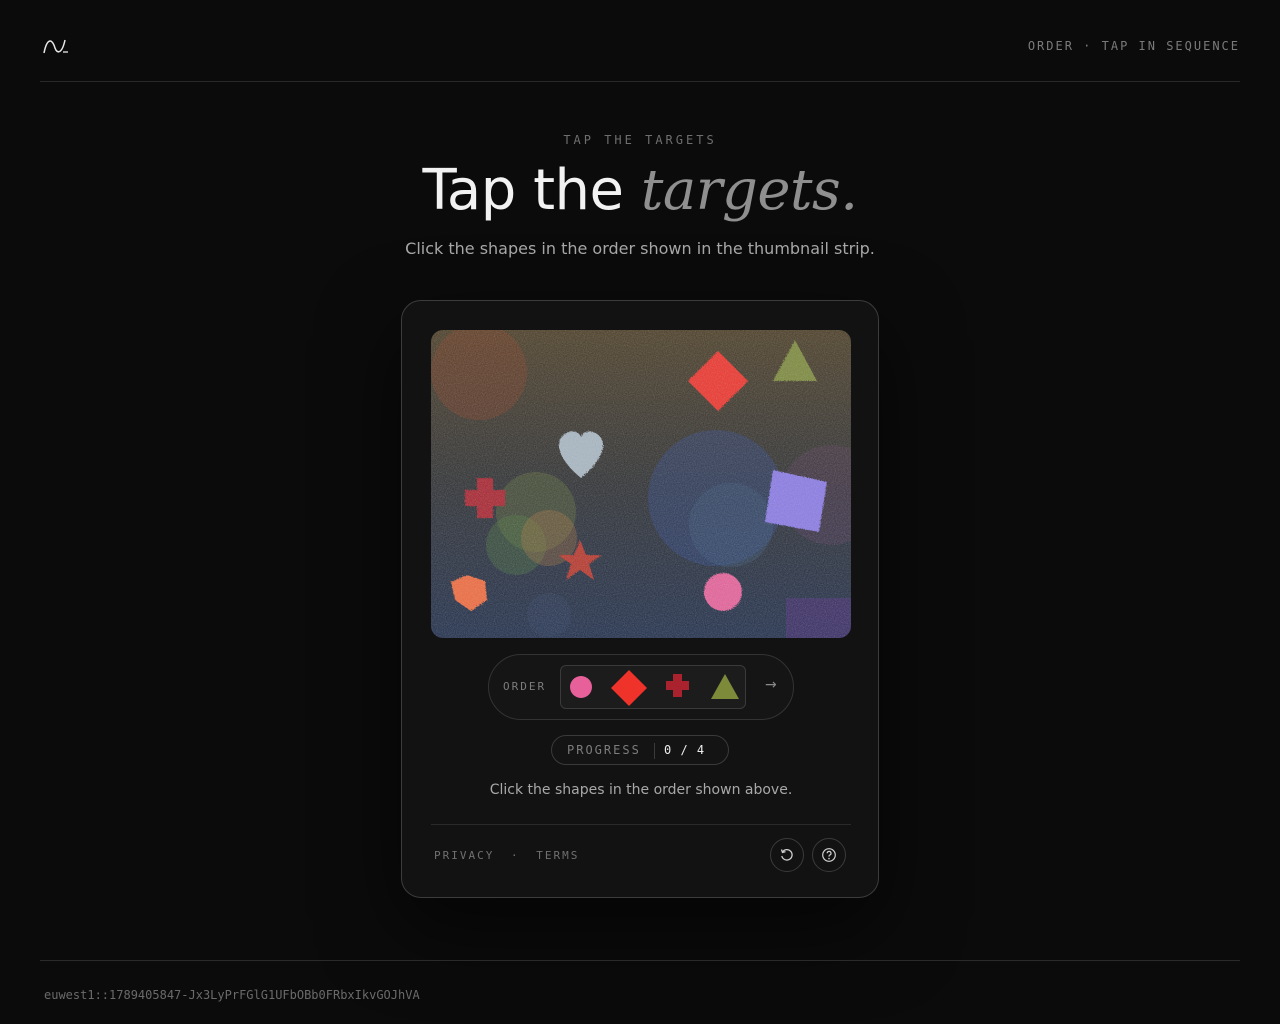  Describe the element at coordinates (506, 855) in the screenshot. I see `card-links: PRIVACY · TERMS` at that location.